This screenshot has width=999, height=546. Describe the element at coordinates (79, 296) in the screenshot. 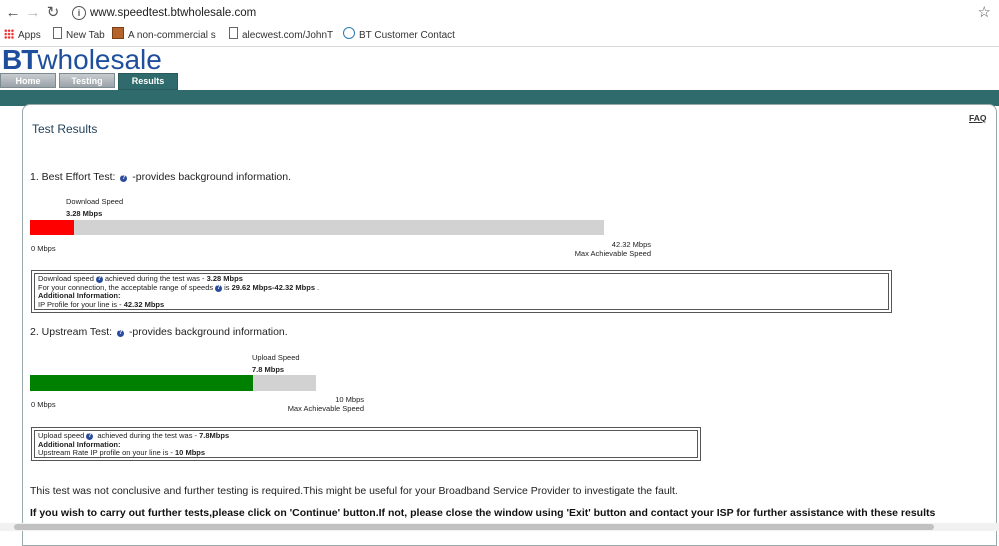

I see `download-info-line: Additional Information:` at that location.